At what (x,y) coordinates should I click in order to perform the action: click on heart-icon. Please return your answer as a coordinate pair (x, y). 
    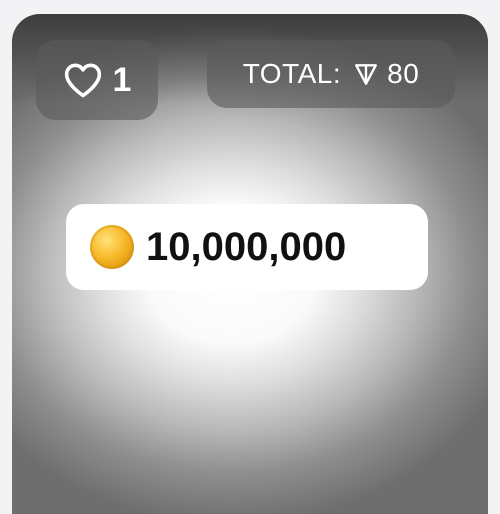
    Looking at the image, I should click on (83, 80).